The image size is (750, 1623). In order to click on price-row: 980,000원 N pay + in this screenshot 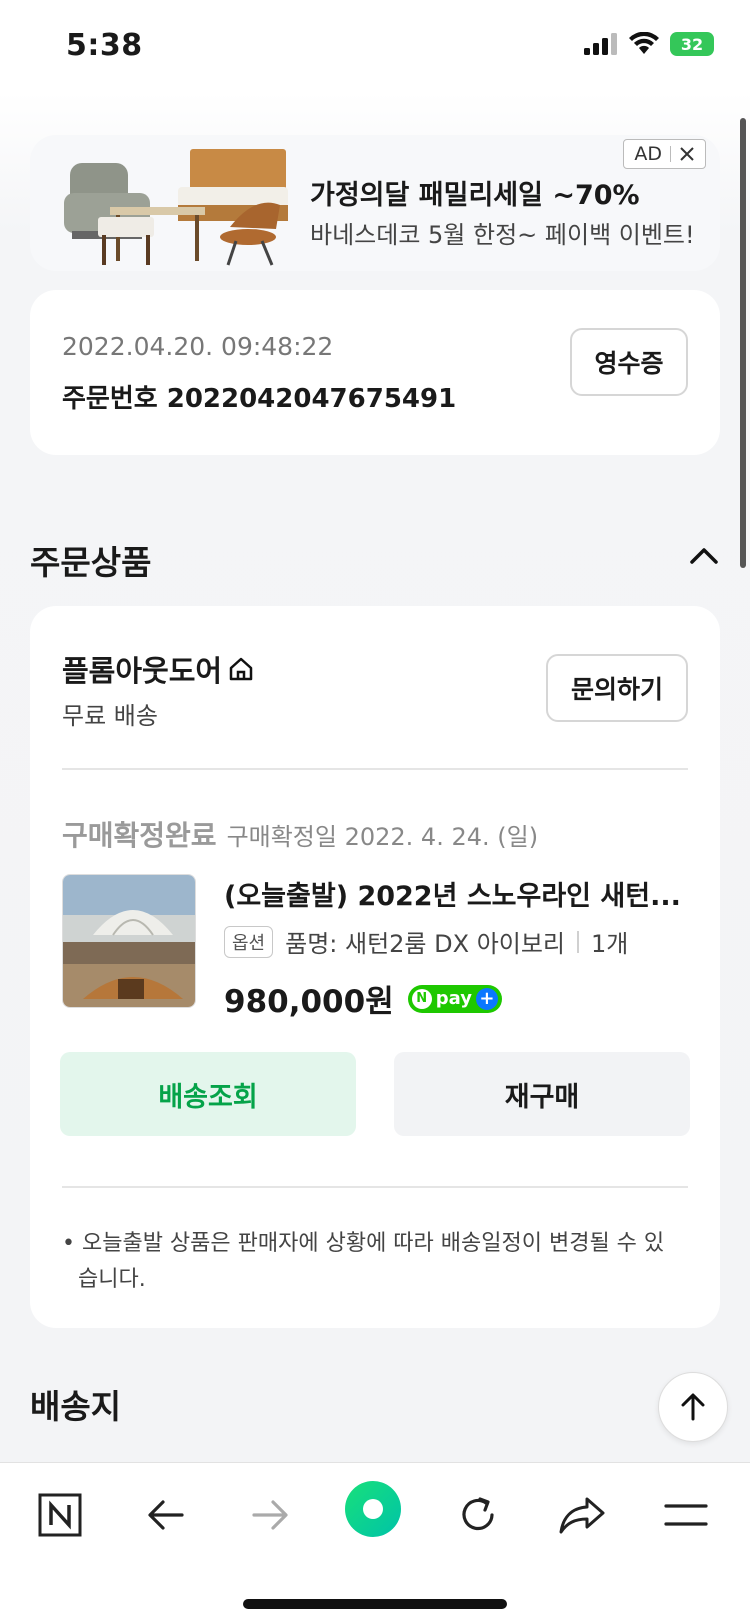, I will do `click(363, 998)`.